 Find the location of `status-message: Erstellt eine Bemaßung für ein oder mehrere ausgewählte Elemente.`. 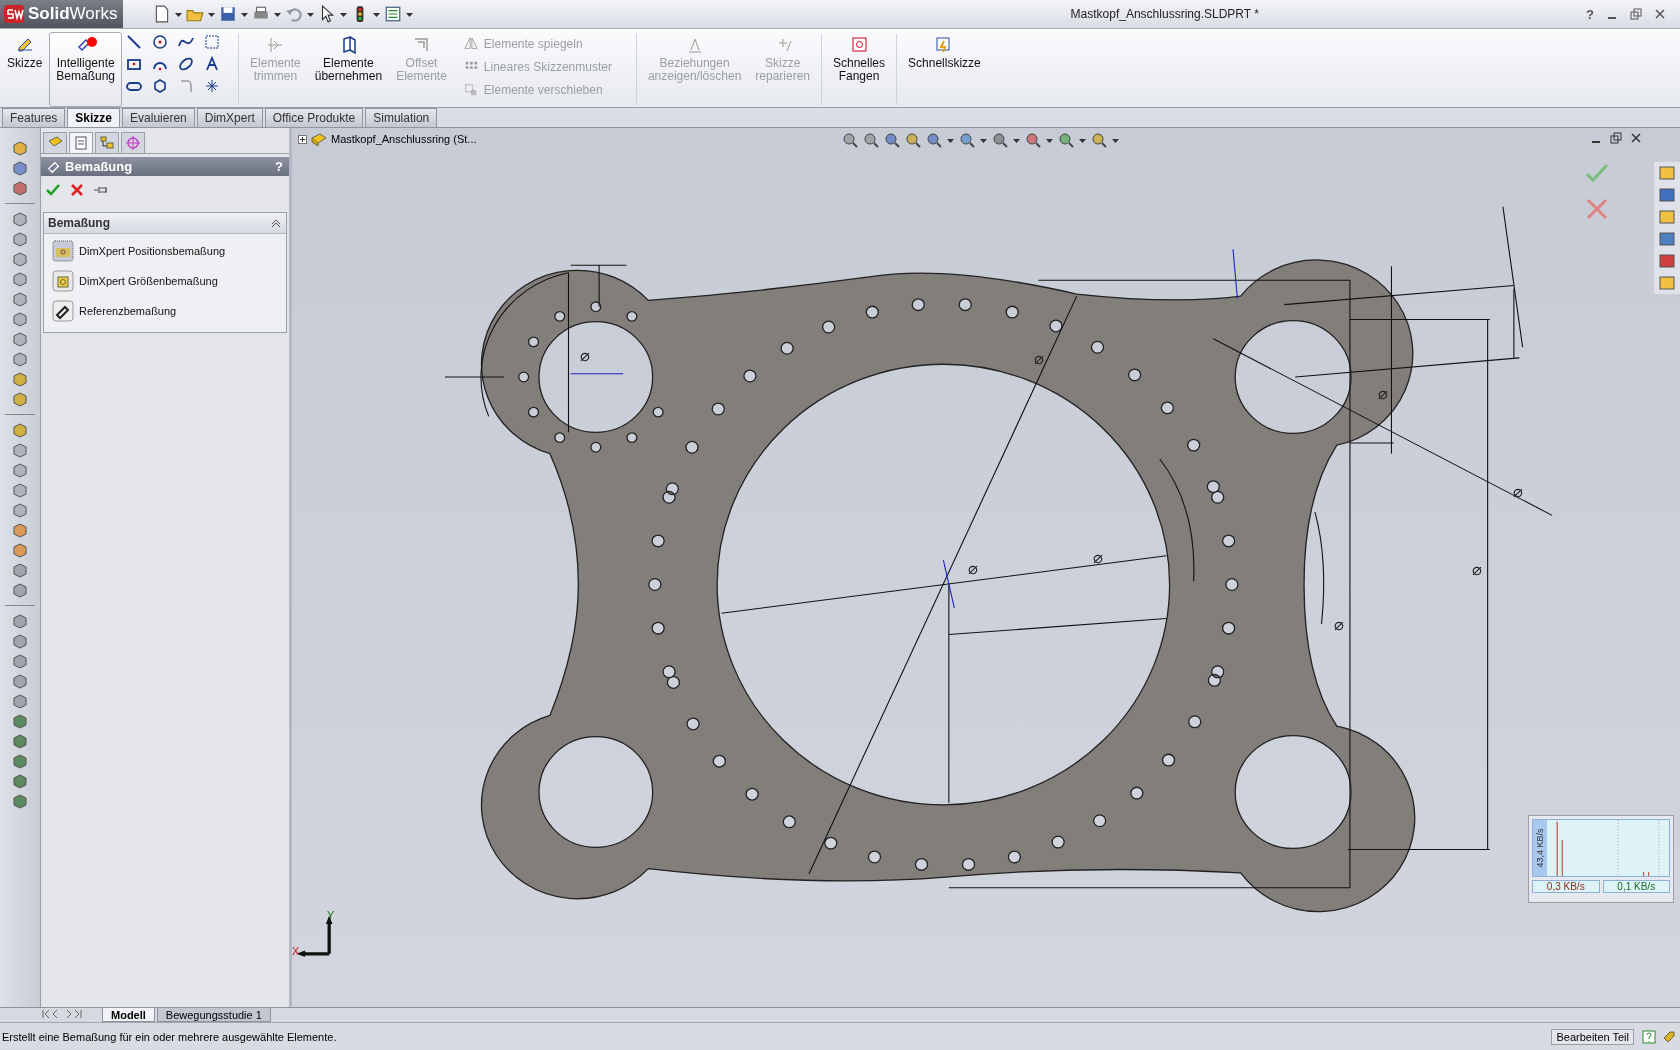

status-message: Erstellt eine Bemaßung für ein oder mehrere ausgewählte Elemente. is located at coordinates (170, 1036).